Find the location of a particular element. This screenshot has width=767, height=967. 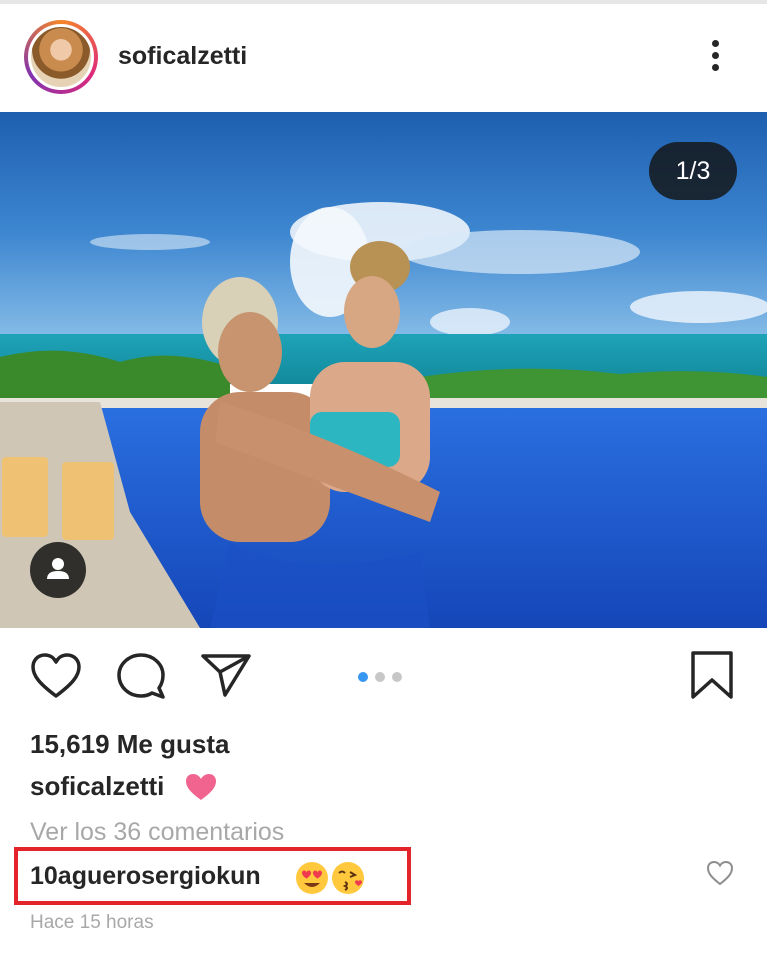

bookmark-icon is located at coordinates (712, 677).